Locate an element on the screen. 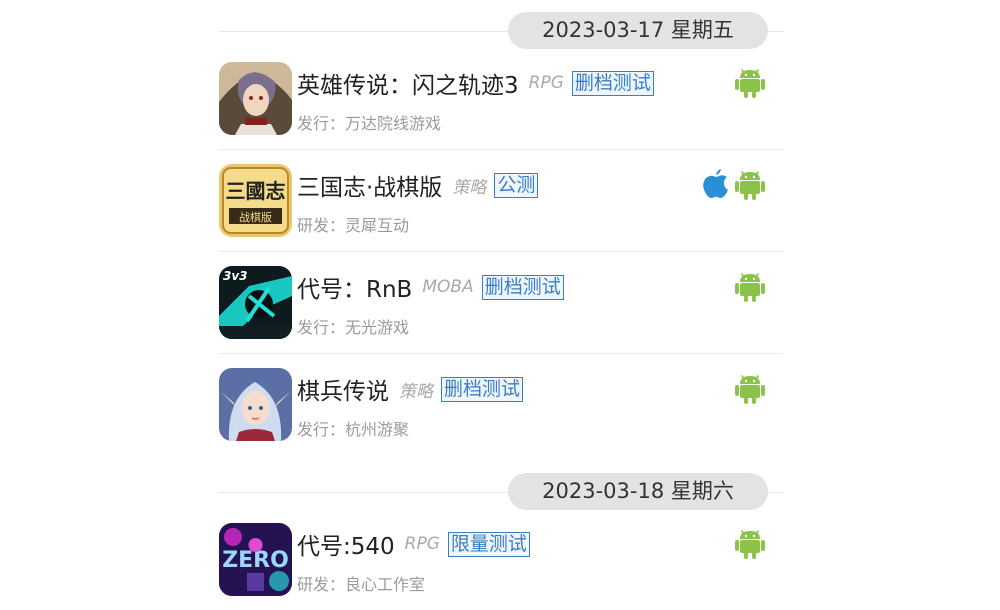 The width and height of the screenshot is (1000, 610). apple-icon is located at coordinates (716, 183).